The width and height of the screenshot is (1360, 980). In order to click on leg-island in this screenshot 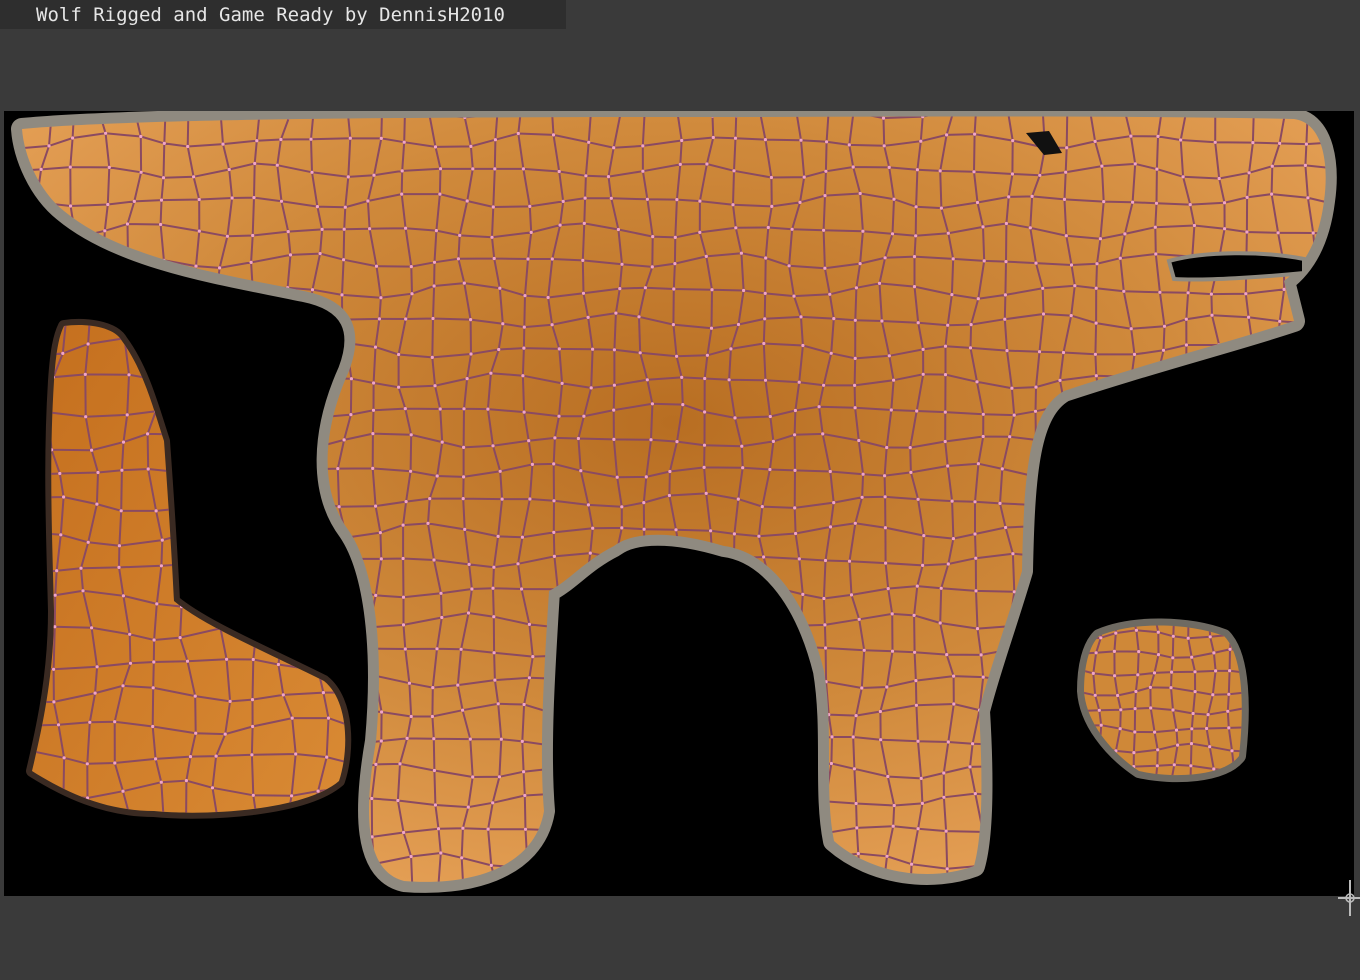, I will do `click(188, 570)`.